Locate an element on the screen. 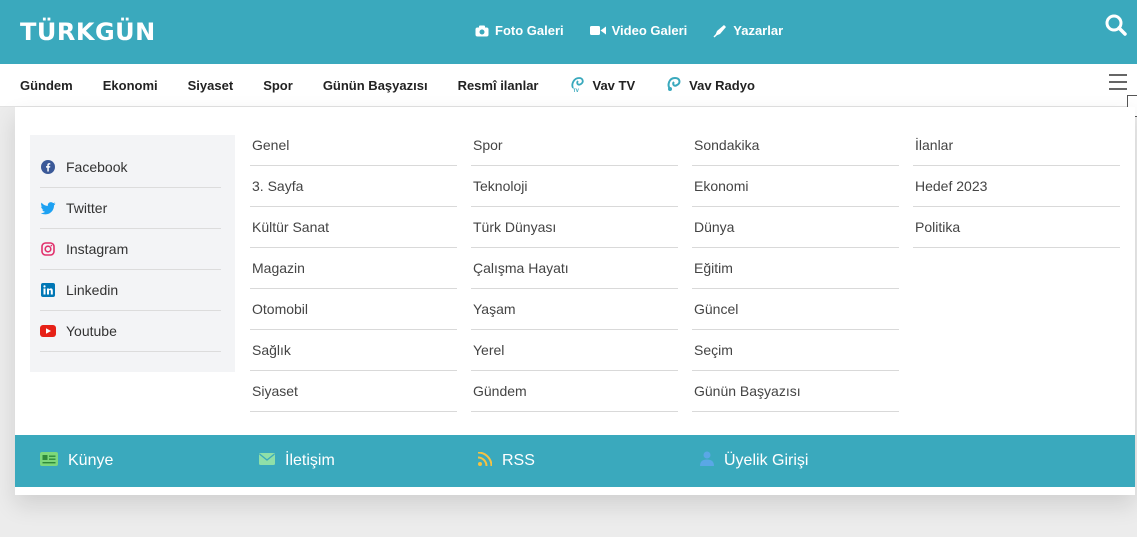 Image resolution: width=1137 pixels, height=537 pixels. category-spor: Spor is located at coordinates (278, 85).